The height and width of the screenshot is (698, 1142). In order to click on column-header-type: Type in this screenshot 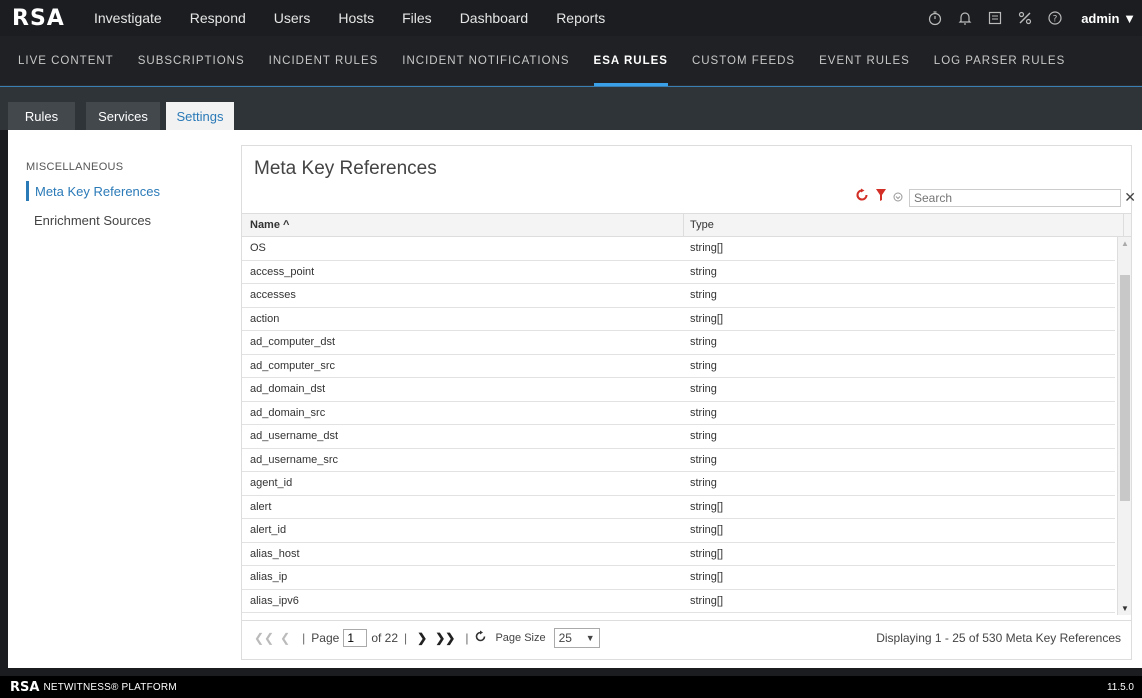, I will do `click(904, 225)`.